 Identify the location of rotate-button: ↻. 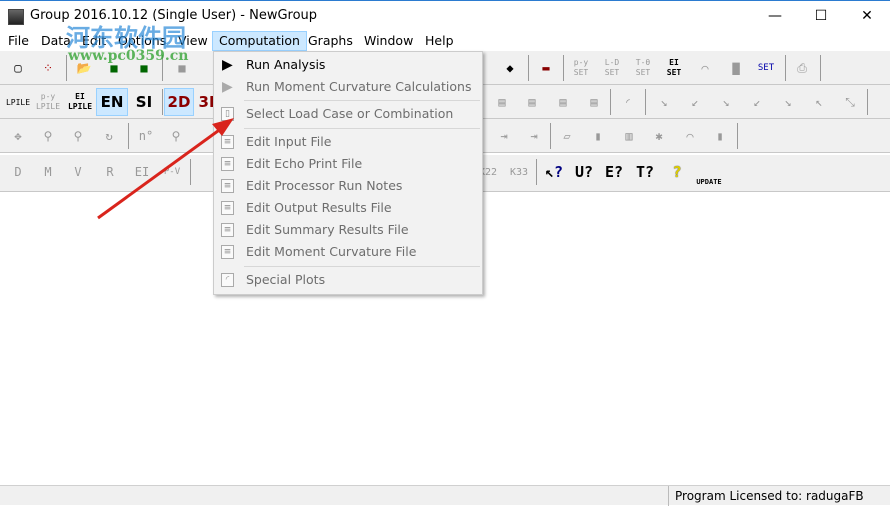
(109, 136).